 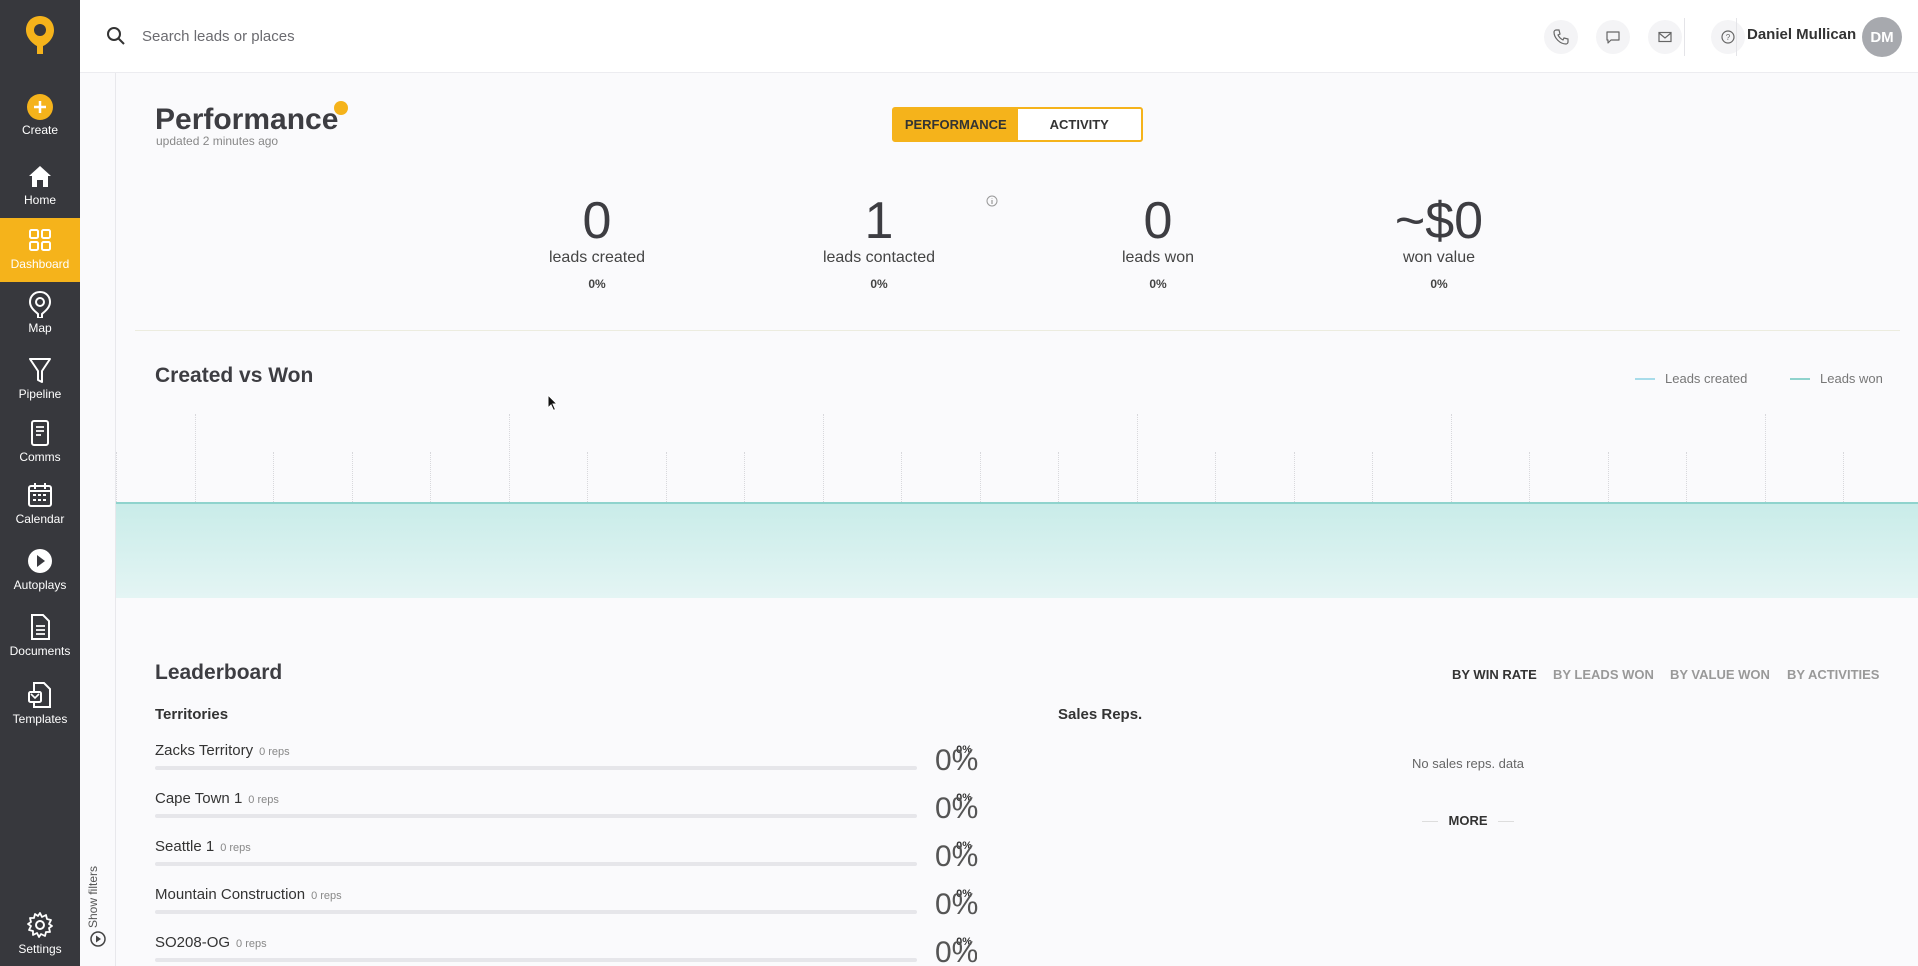 What do you see at coordinates (40, 328) in the screenshot?
I see `sidebar-item-label: Map` at bounding box center [40, 328].